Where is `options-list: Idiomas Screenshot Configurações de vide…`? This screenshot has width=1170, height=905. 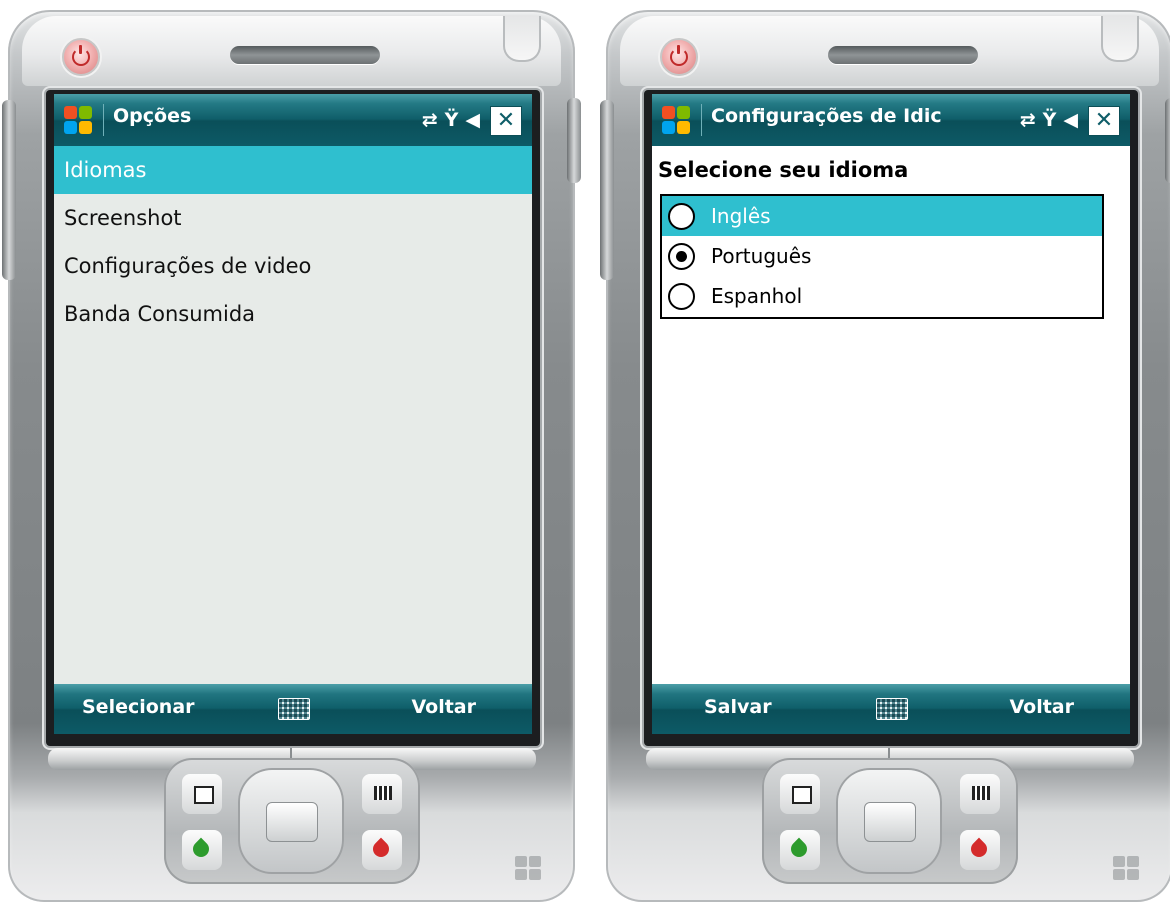 options-list: Idiomas Screenshot Configurações de vide… is located at coordinates (293, 242).